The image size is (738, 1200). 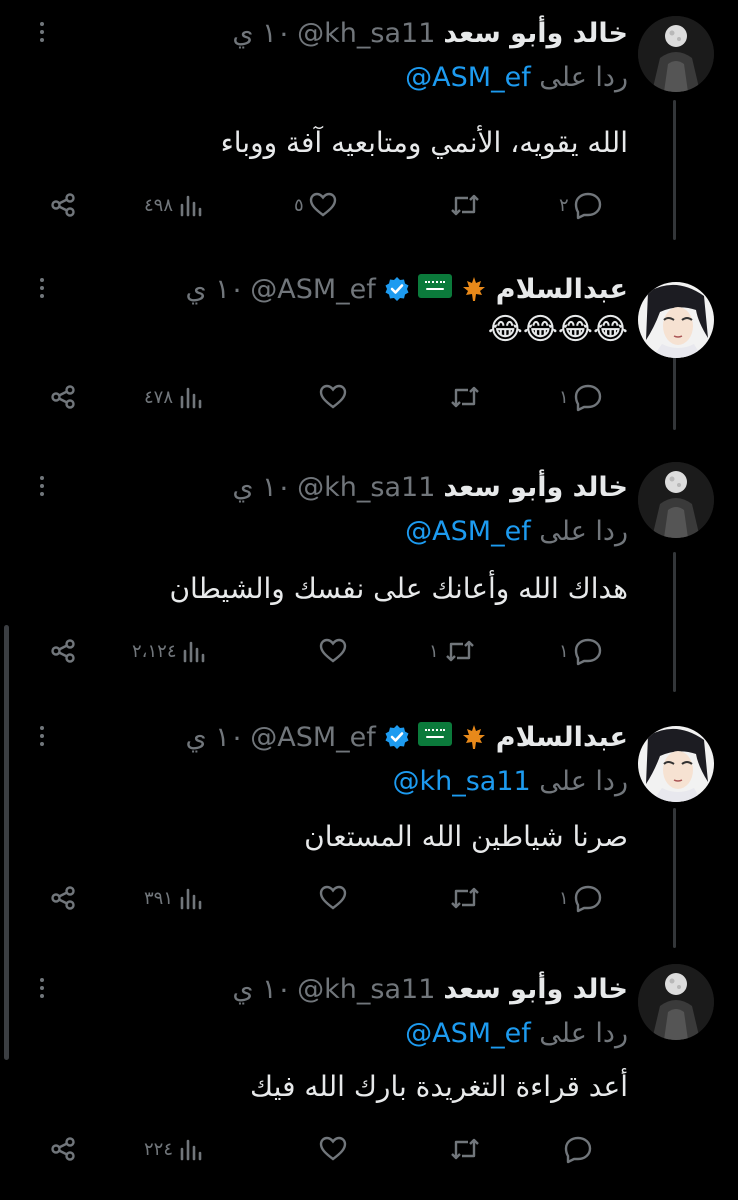 I want to click on tweet-header: عبدالسلام @ASM_ef ١٠ ي, so click(x=407, y=737).